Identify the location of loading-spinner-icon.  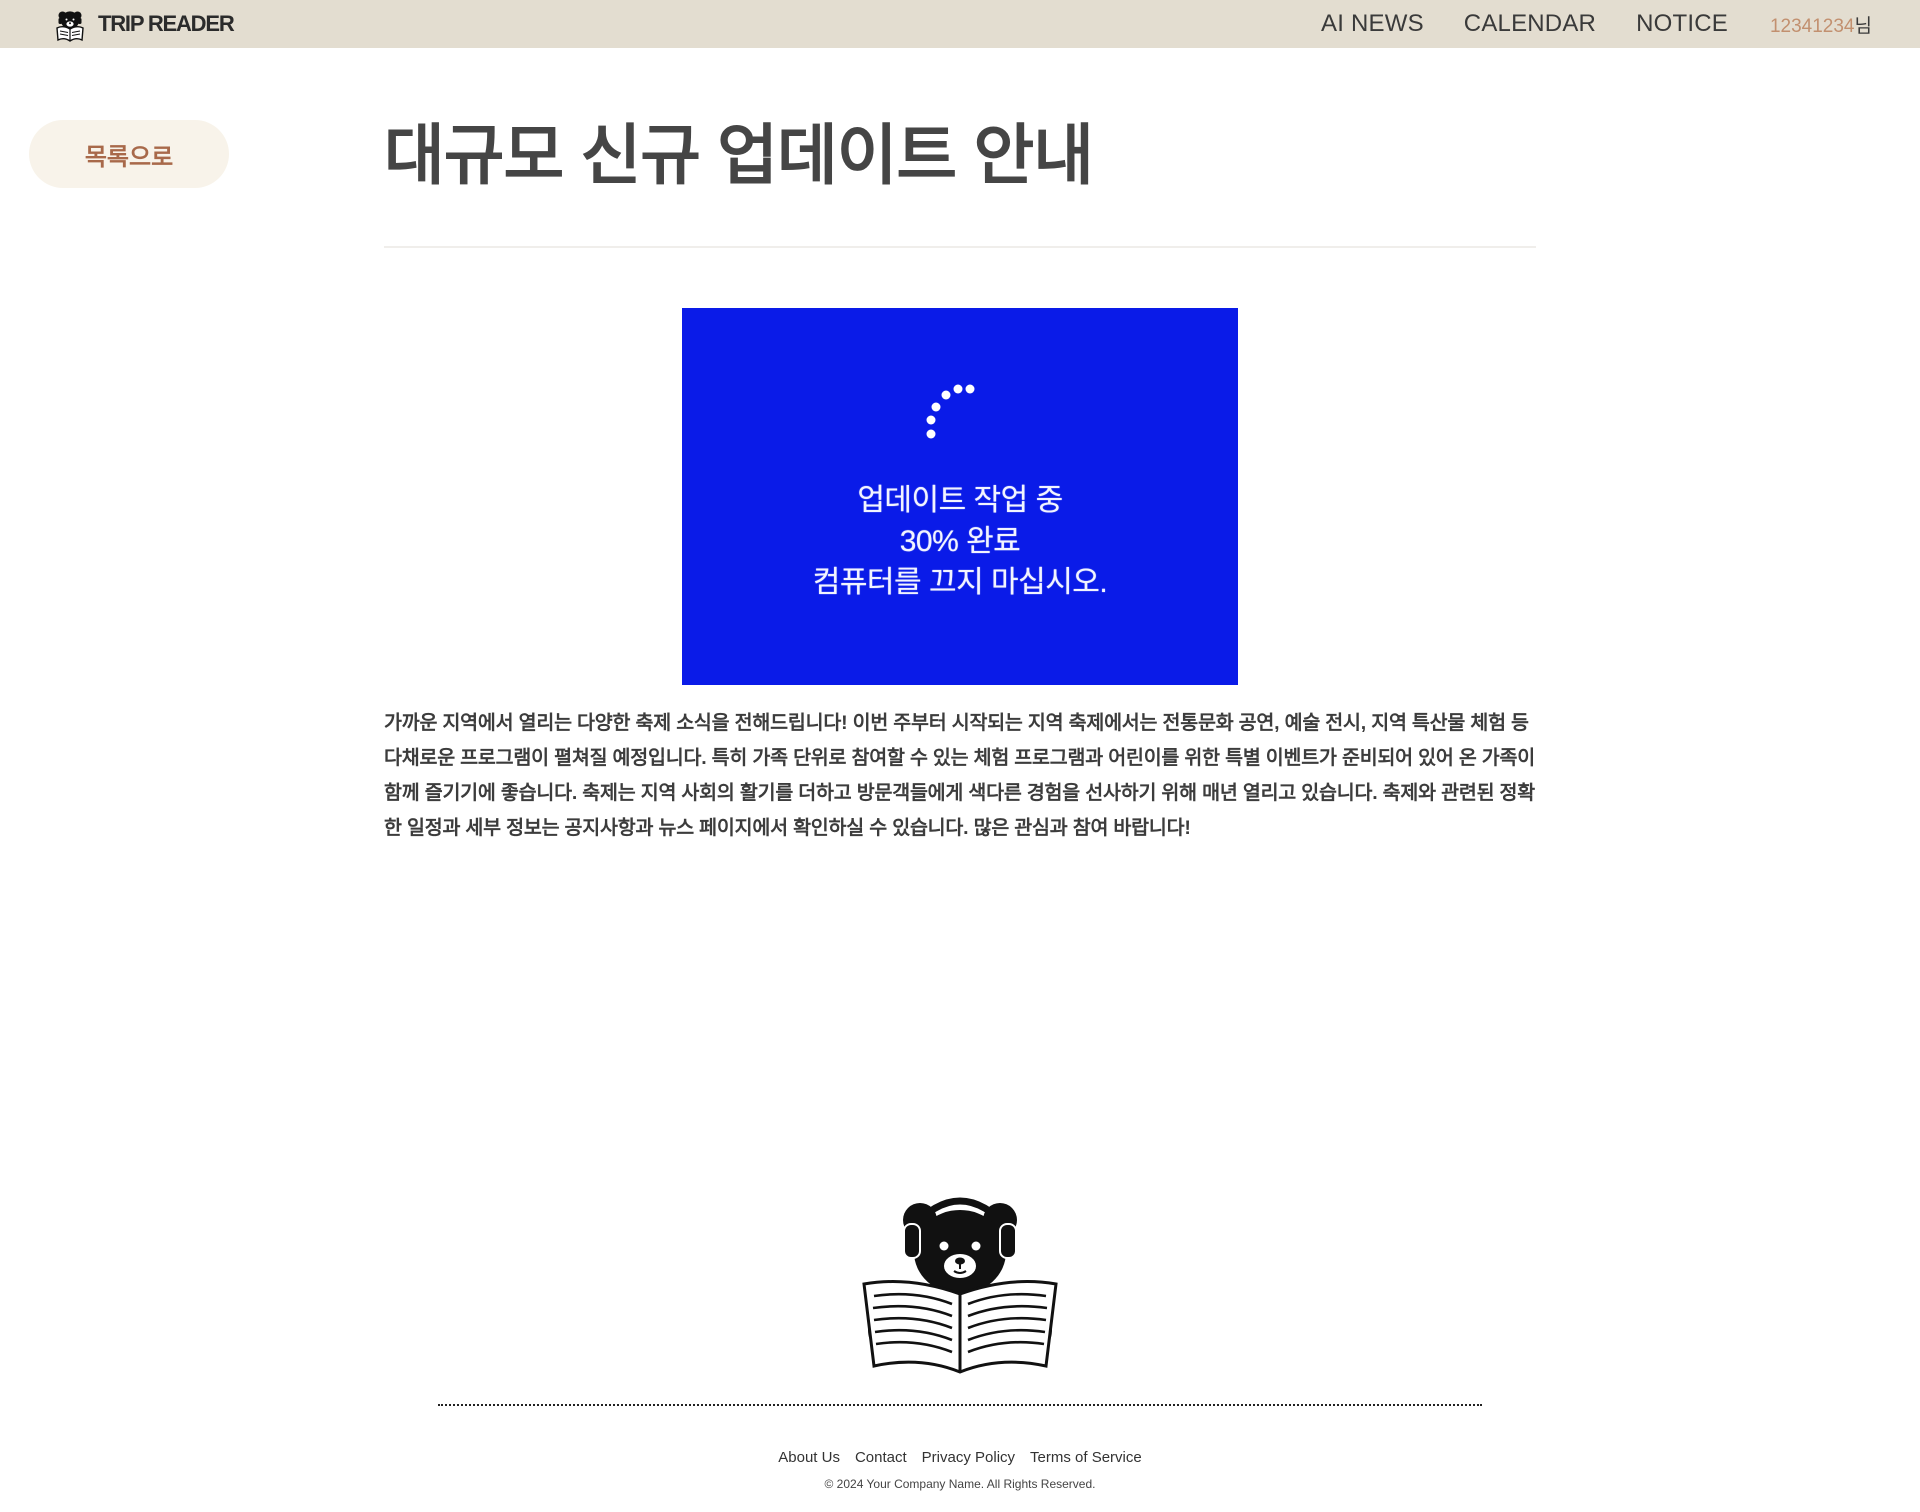
(950, 411).